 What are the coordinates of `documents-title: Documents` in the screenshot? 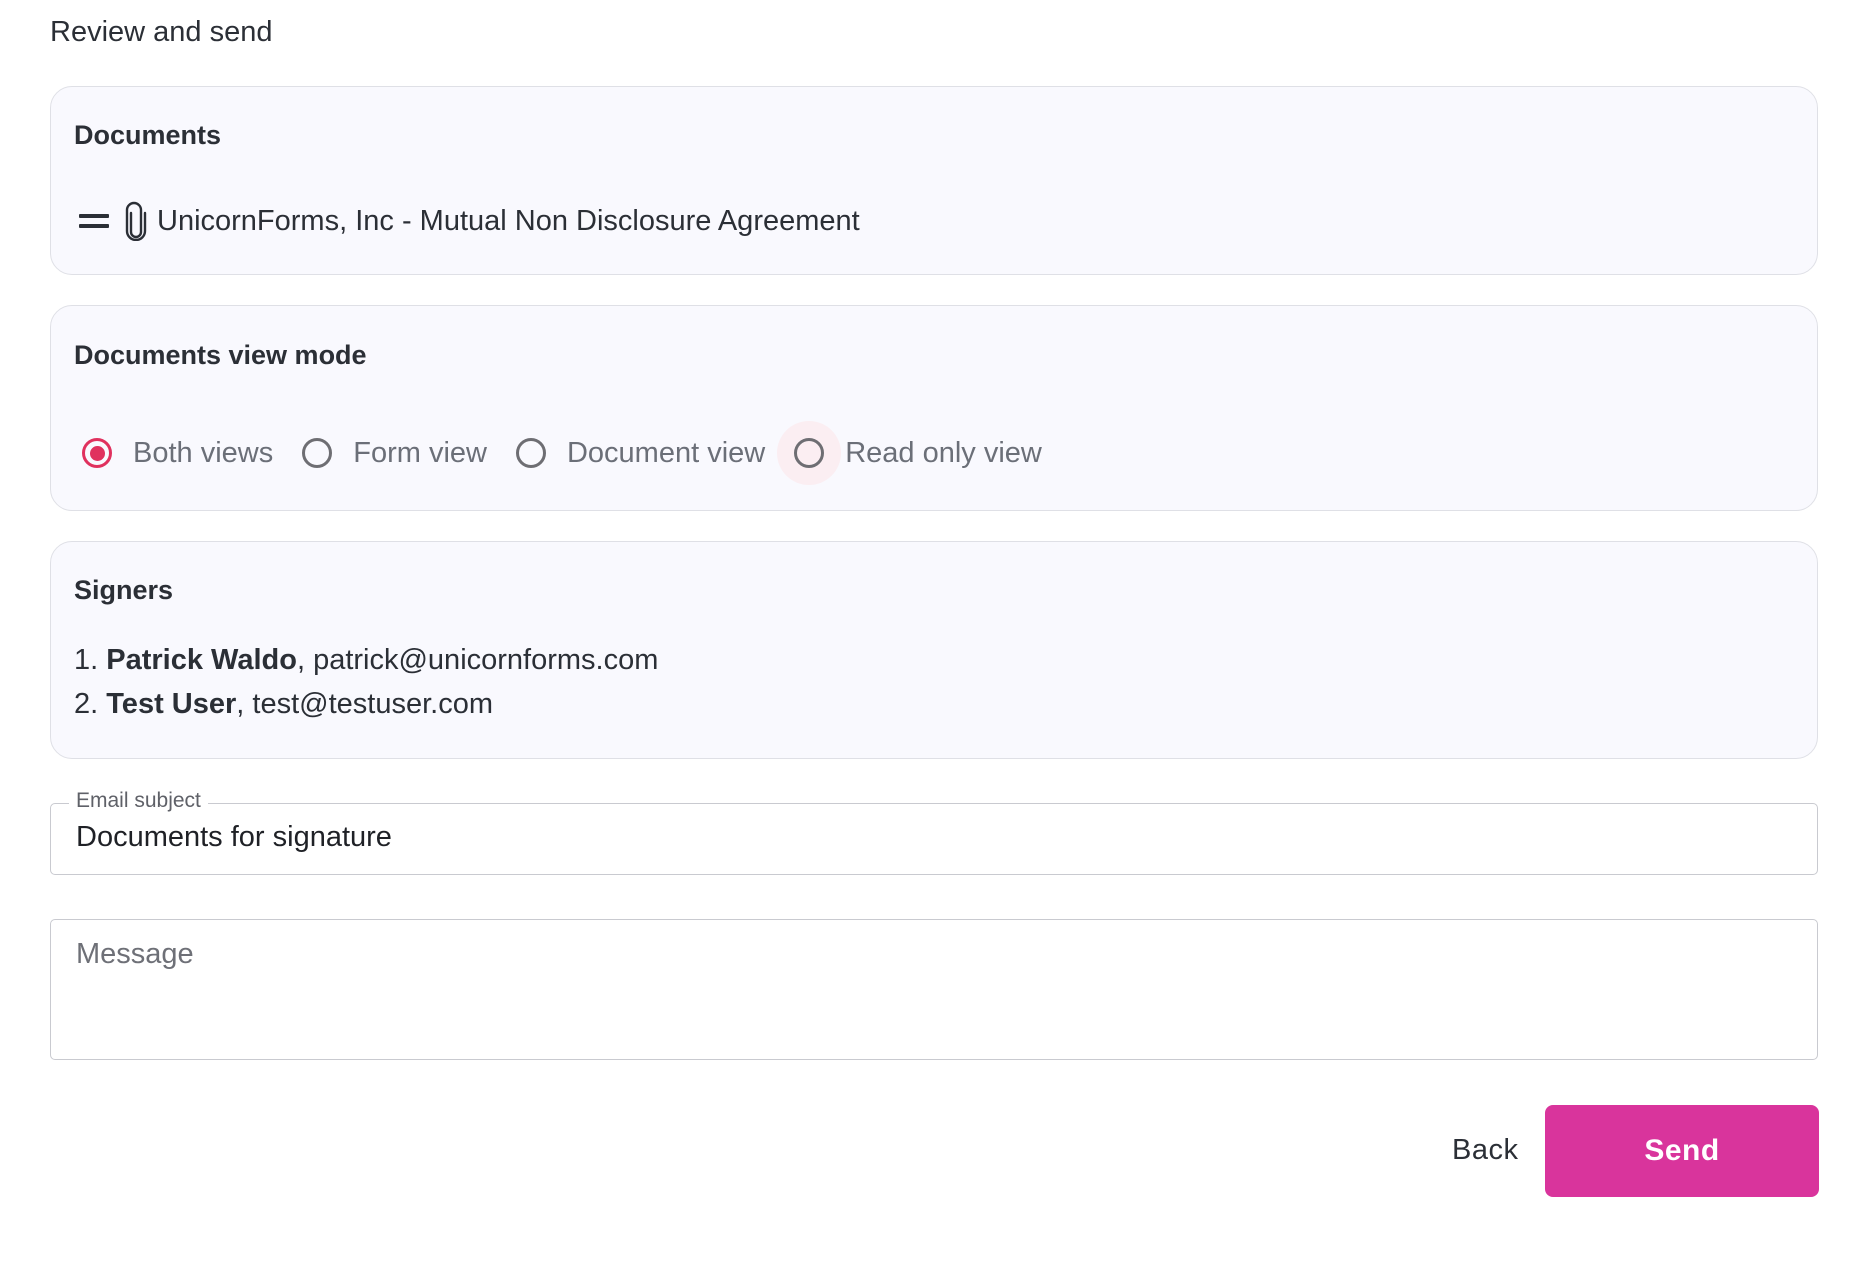 It's located at (148, 135).